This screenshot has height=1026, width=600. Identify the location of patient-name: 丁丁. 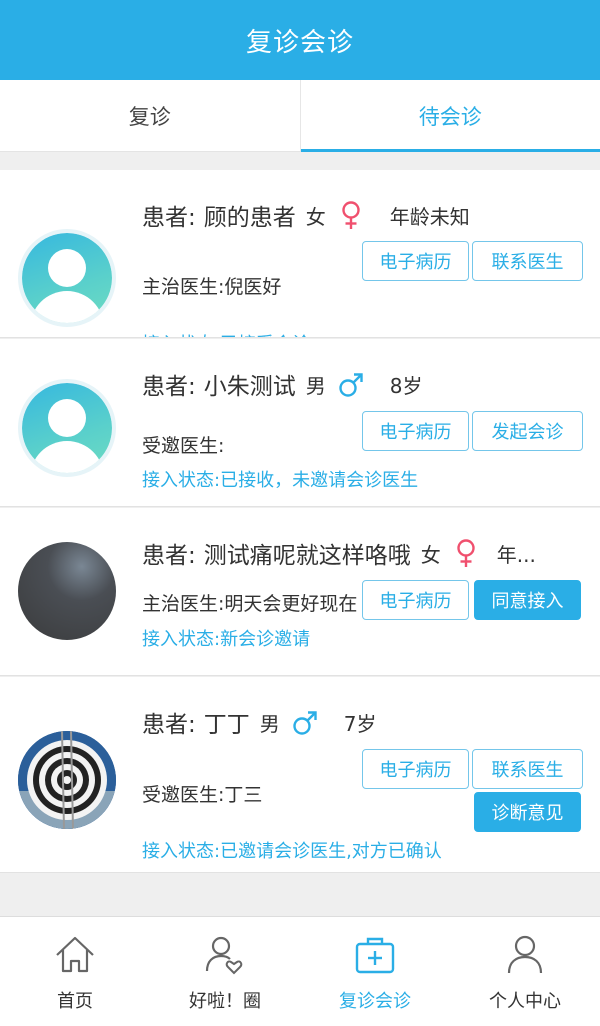
(226, 725).